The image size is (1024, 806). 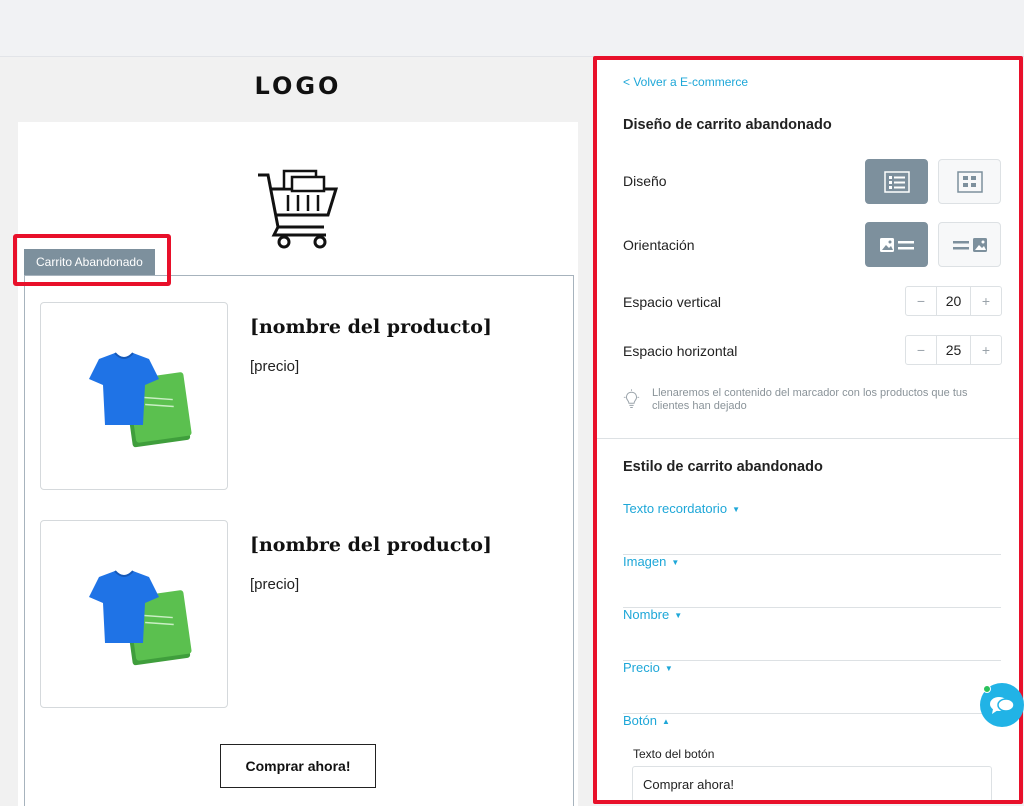 I want to click on design-option-grid, so click(x=969, y=181).